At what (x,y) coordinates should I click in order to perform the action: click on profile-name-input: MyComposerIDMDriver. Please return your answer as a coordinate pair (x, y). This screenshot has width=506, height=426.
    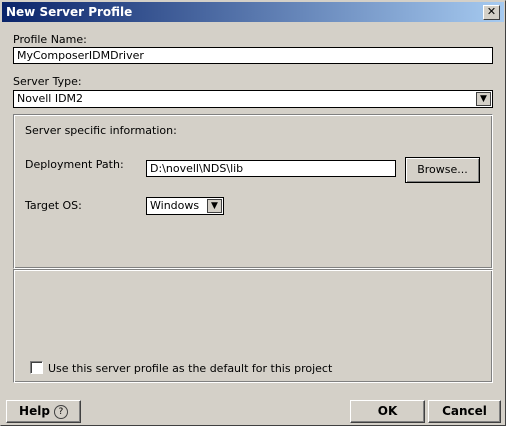
    Looking at the image, I should click on (253, 55).